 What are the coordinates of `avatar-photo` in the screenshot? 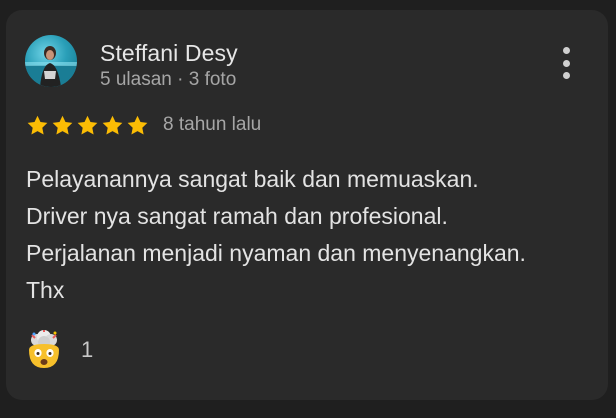 It's located at (51, 66).